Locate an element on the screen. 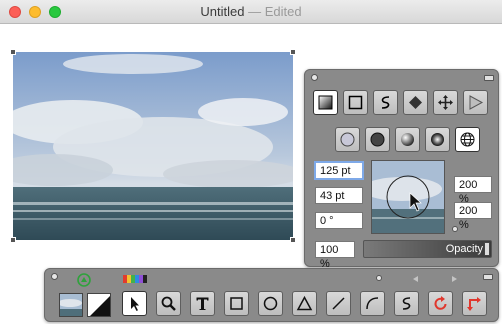 This screenshot has height=324, width=502. active-state-icon is located at coordinates (84, 280).